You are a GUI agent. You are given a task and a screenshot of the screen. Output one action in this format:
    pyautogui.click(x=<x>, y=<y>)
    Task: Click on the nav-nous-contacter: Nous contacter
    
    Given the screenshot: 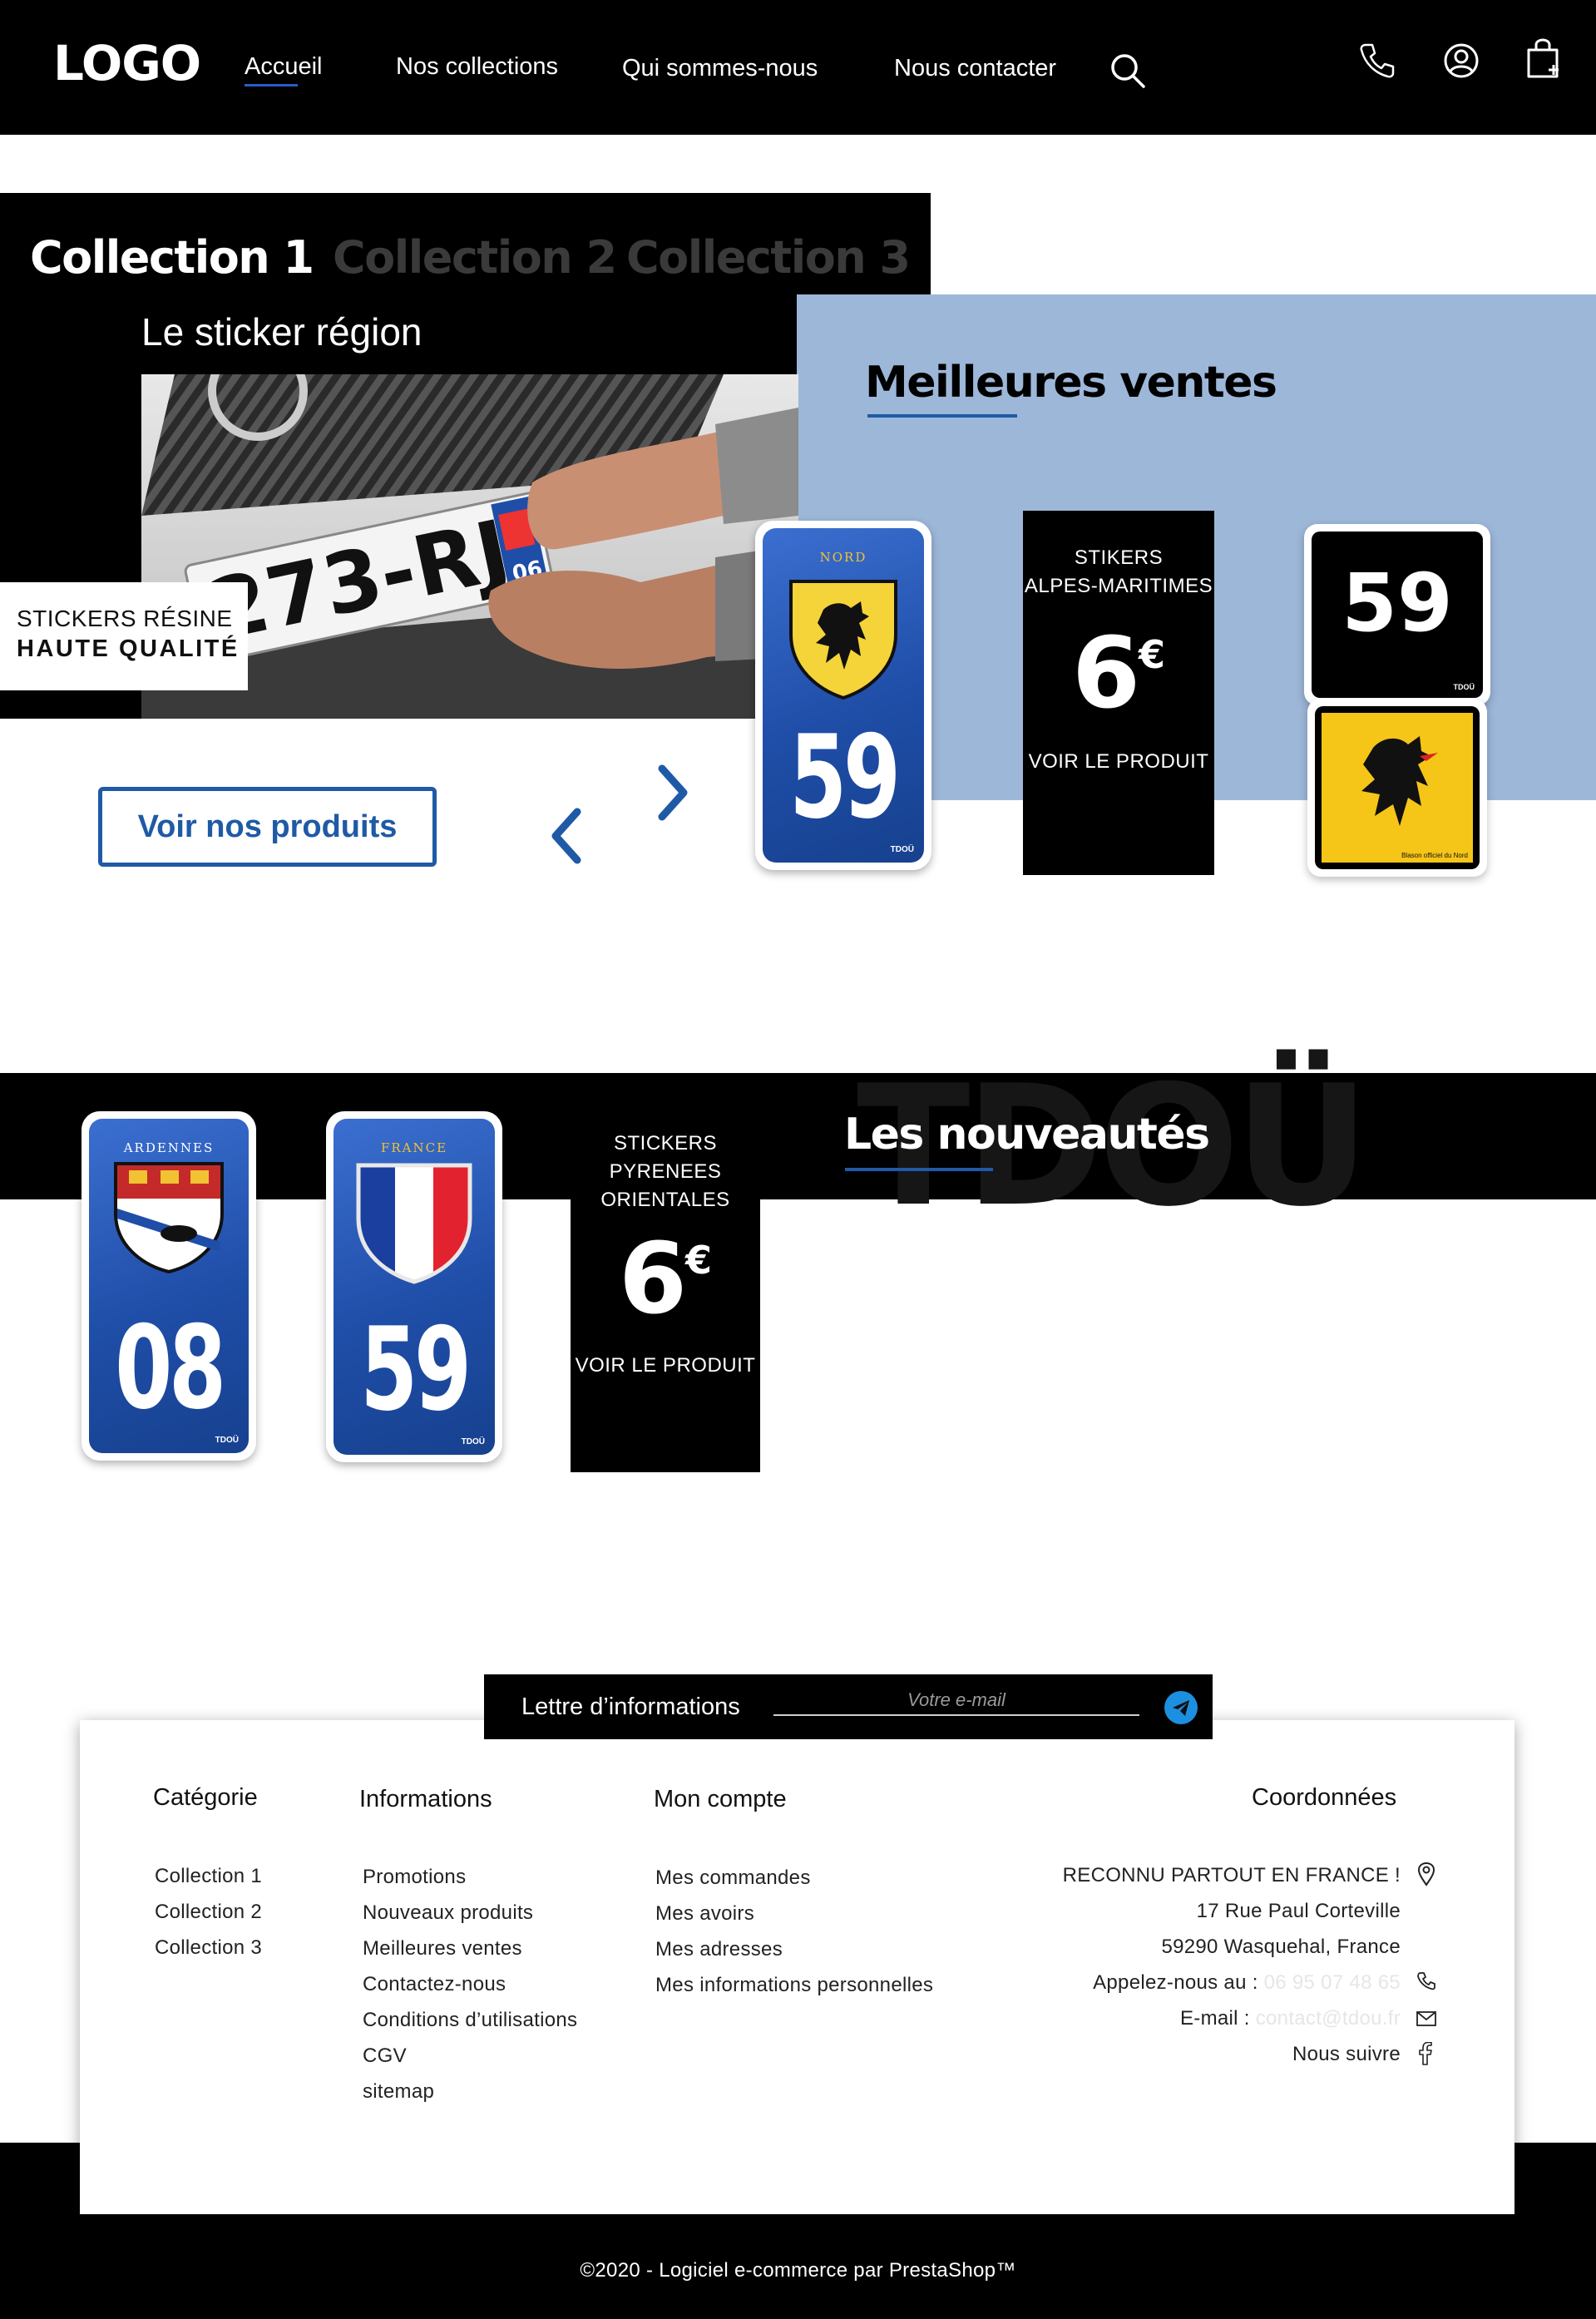 What is the action you would take?
    pyautogui.click(x=975, y=68)
    